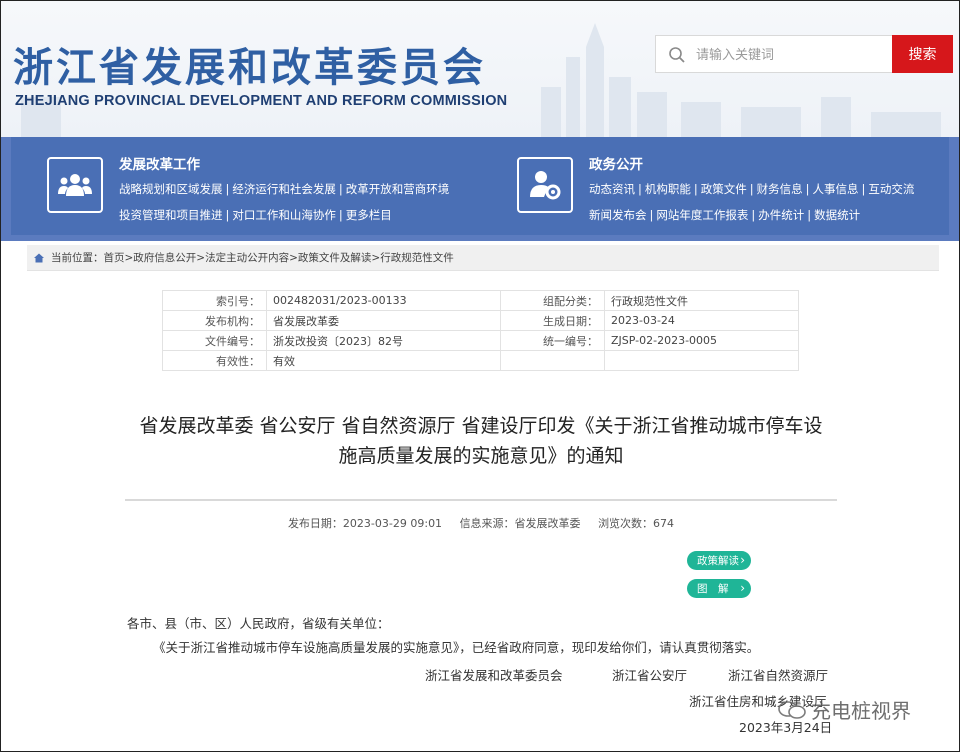 The image size is (960, 752). What do you see at coordinates (861, 711) in the screenshot?
I see `watermark-text: 充电桩视界` at bounding box center [861, 711].